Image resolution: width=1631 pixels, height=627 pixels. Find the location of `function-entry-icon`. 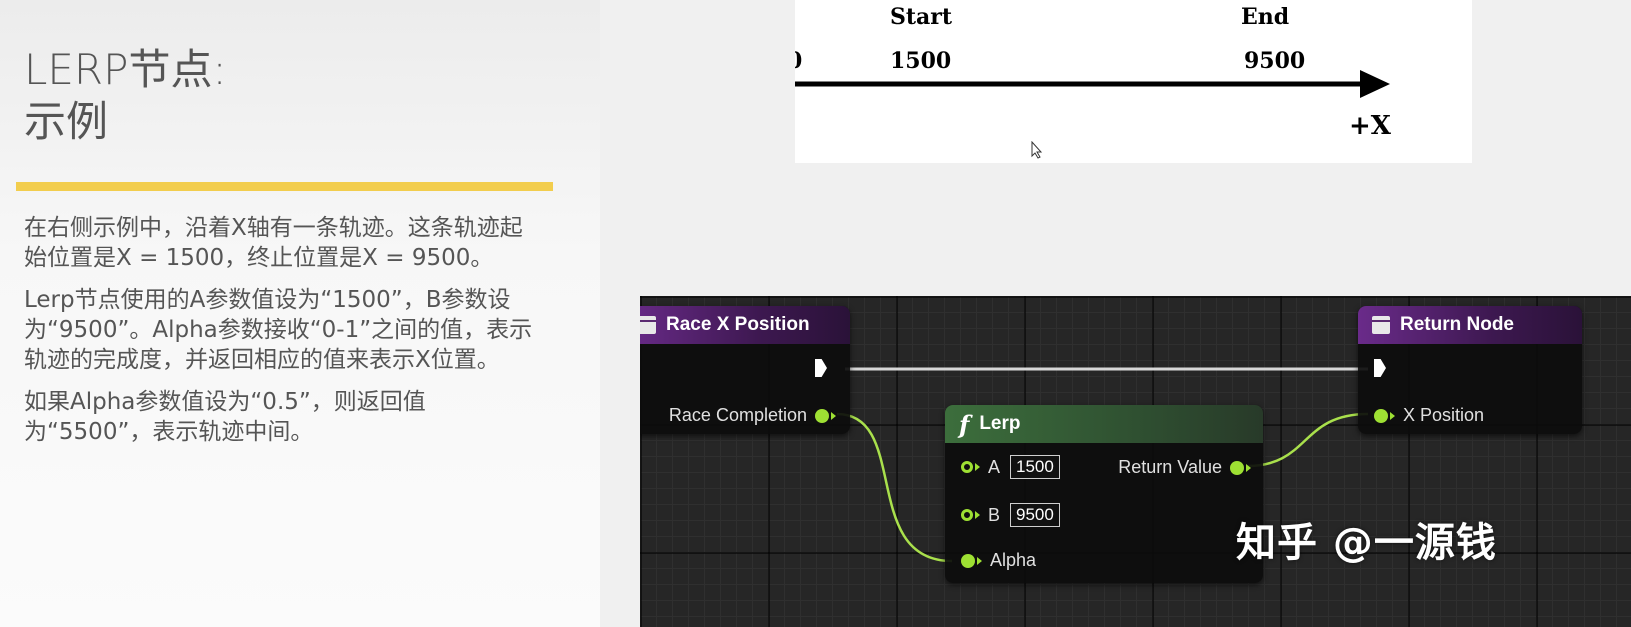

function-entry-icon is located at coordinates (648, 325).